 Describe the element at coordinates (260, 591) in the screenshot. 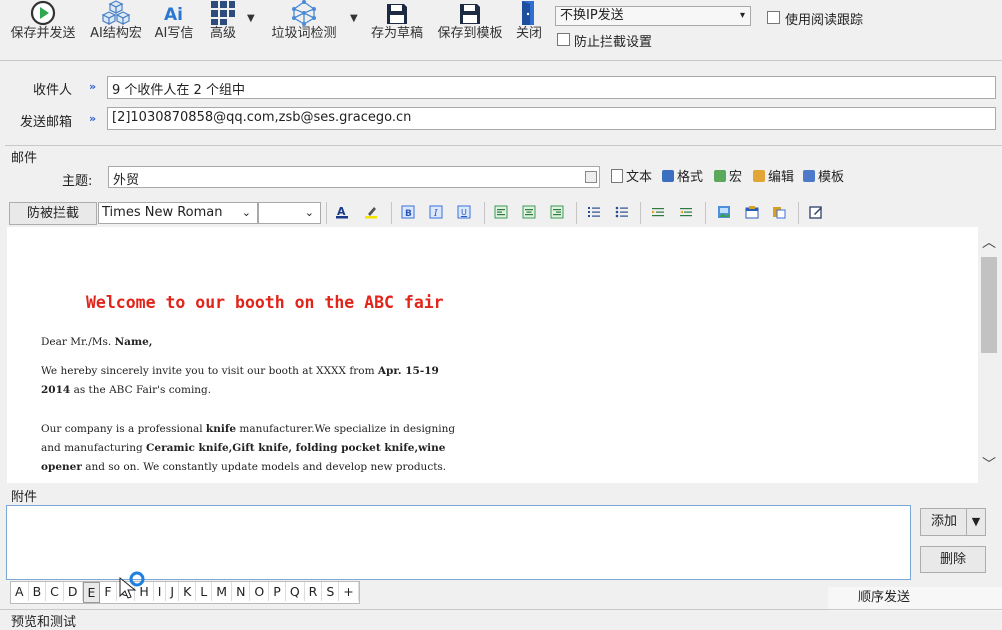

I see `letter-tab: O` at that location.